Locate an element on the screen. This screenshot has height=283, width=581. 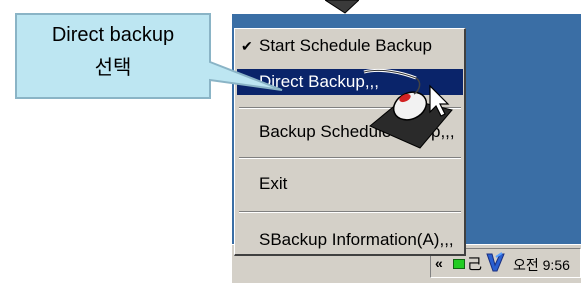
callout-text: Direct backup 선택 is located at coordinates (113, 56).